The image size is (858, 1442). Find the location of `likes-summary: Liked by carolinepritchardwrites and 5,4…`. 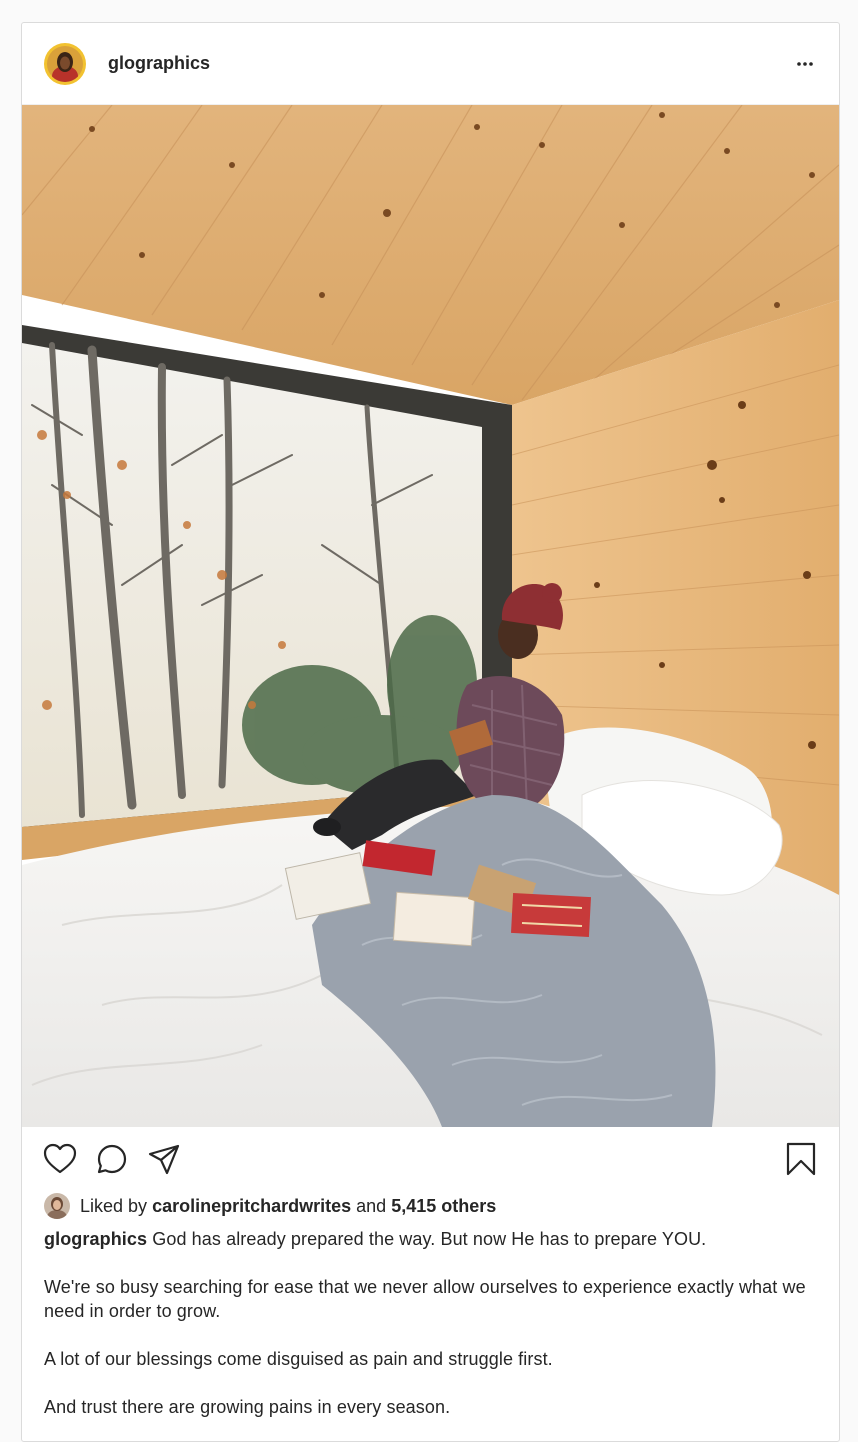

likes-summary: Liked by carolinepritchardwrites and 5,4… is located at coordinates (430, 1206).